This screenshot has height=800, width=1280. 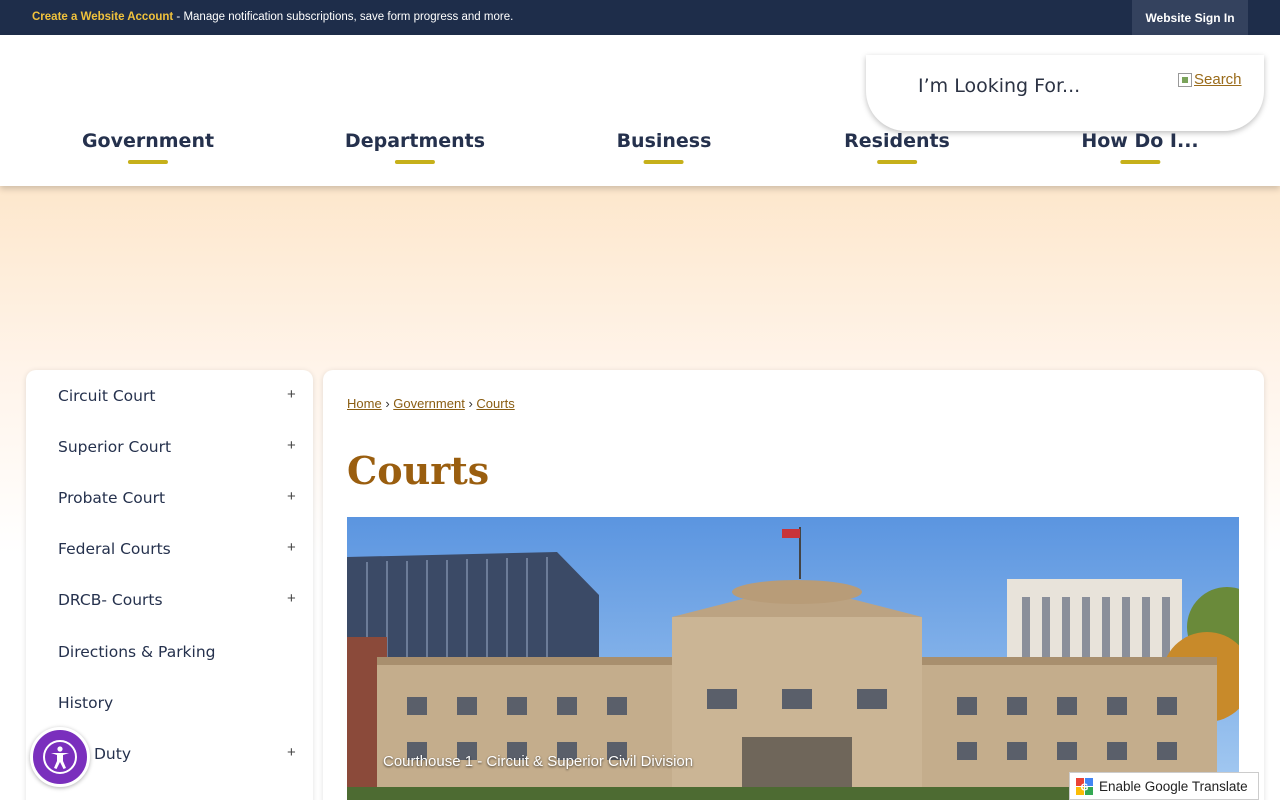 What do you see at coordinates (148, 147) in the screenshot?
I see `nav-government: Government` at bounding box center [148, 147].